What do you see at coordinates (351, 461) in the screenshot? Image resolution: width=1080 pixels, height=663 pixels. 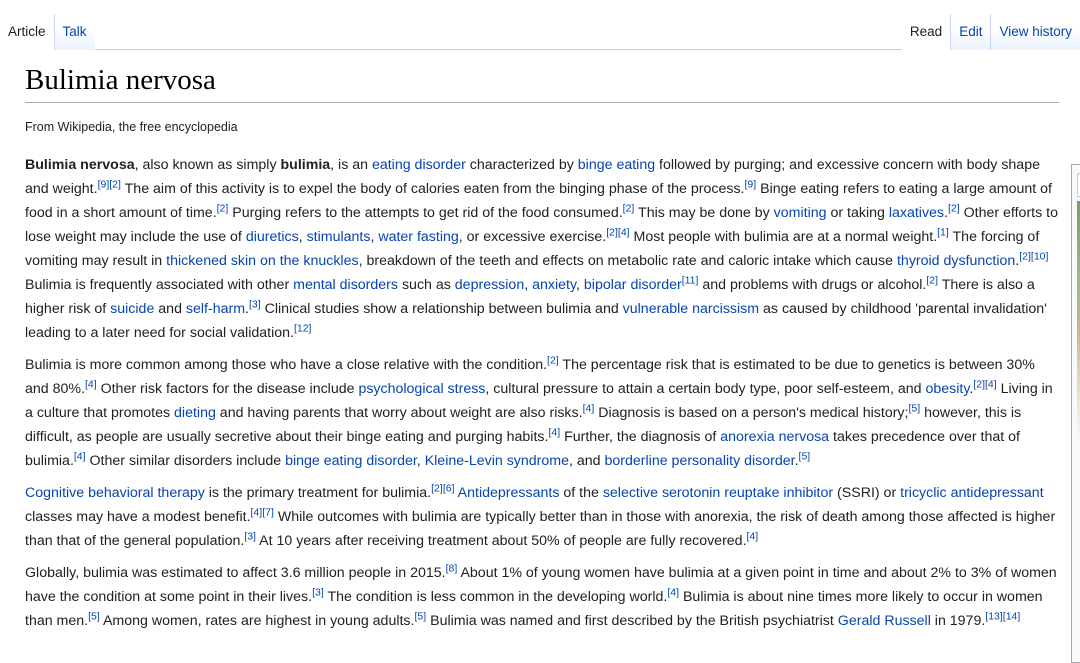 I see `wiki-link: binge eating disorder` at bounding box center [351, 461].